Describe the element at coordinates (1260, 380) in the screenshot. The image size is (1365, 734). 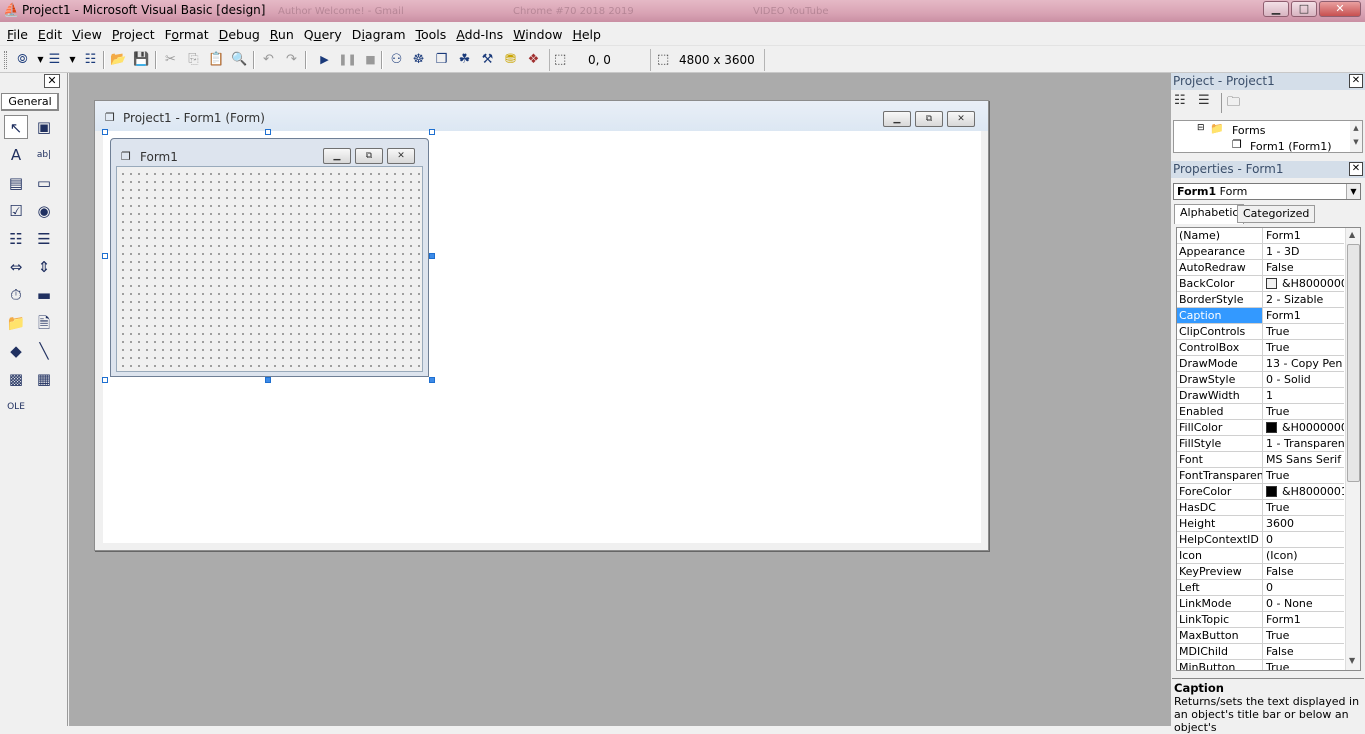
I see `property-row: DrawStyle 0 - Solid` at that location.